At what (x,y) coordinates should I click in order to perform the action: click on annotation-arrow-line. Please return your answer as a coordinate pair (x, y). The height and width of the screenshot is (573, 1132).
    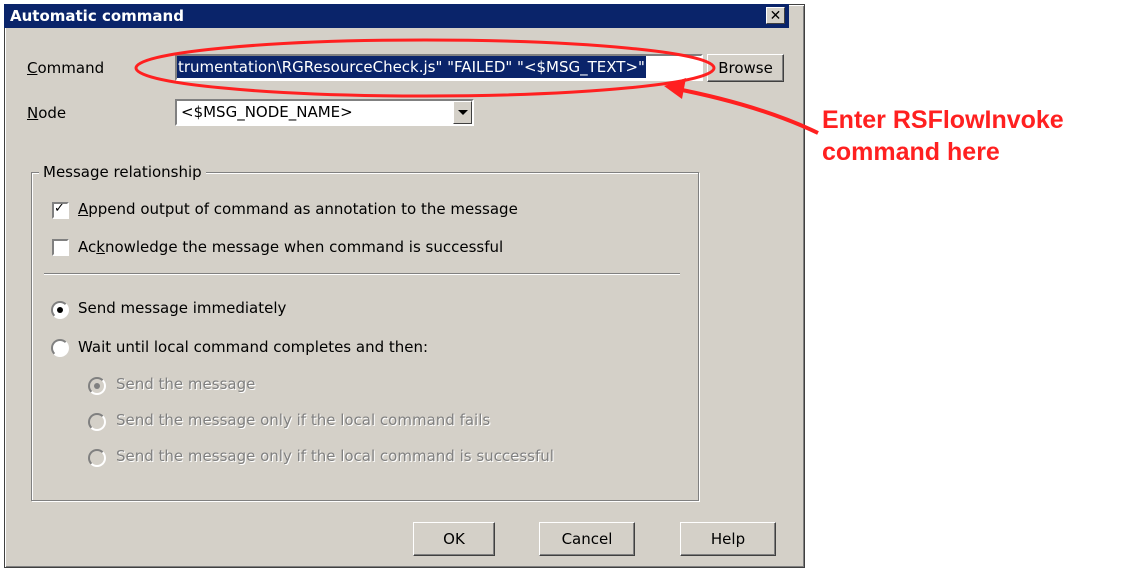
    Looking at the image, I should click on (745, 110).